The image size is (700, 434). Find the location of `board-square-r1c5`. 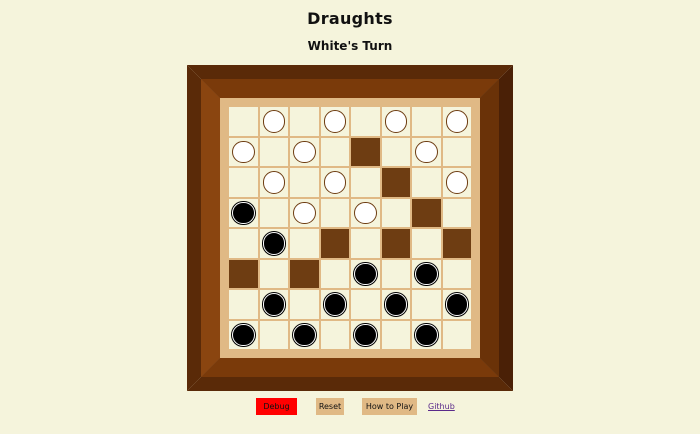

board-square-r1c5 is located at coordinates (365, 121).